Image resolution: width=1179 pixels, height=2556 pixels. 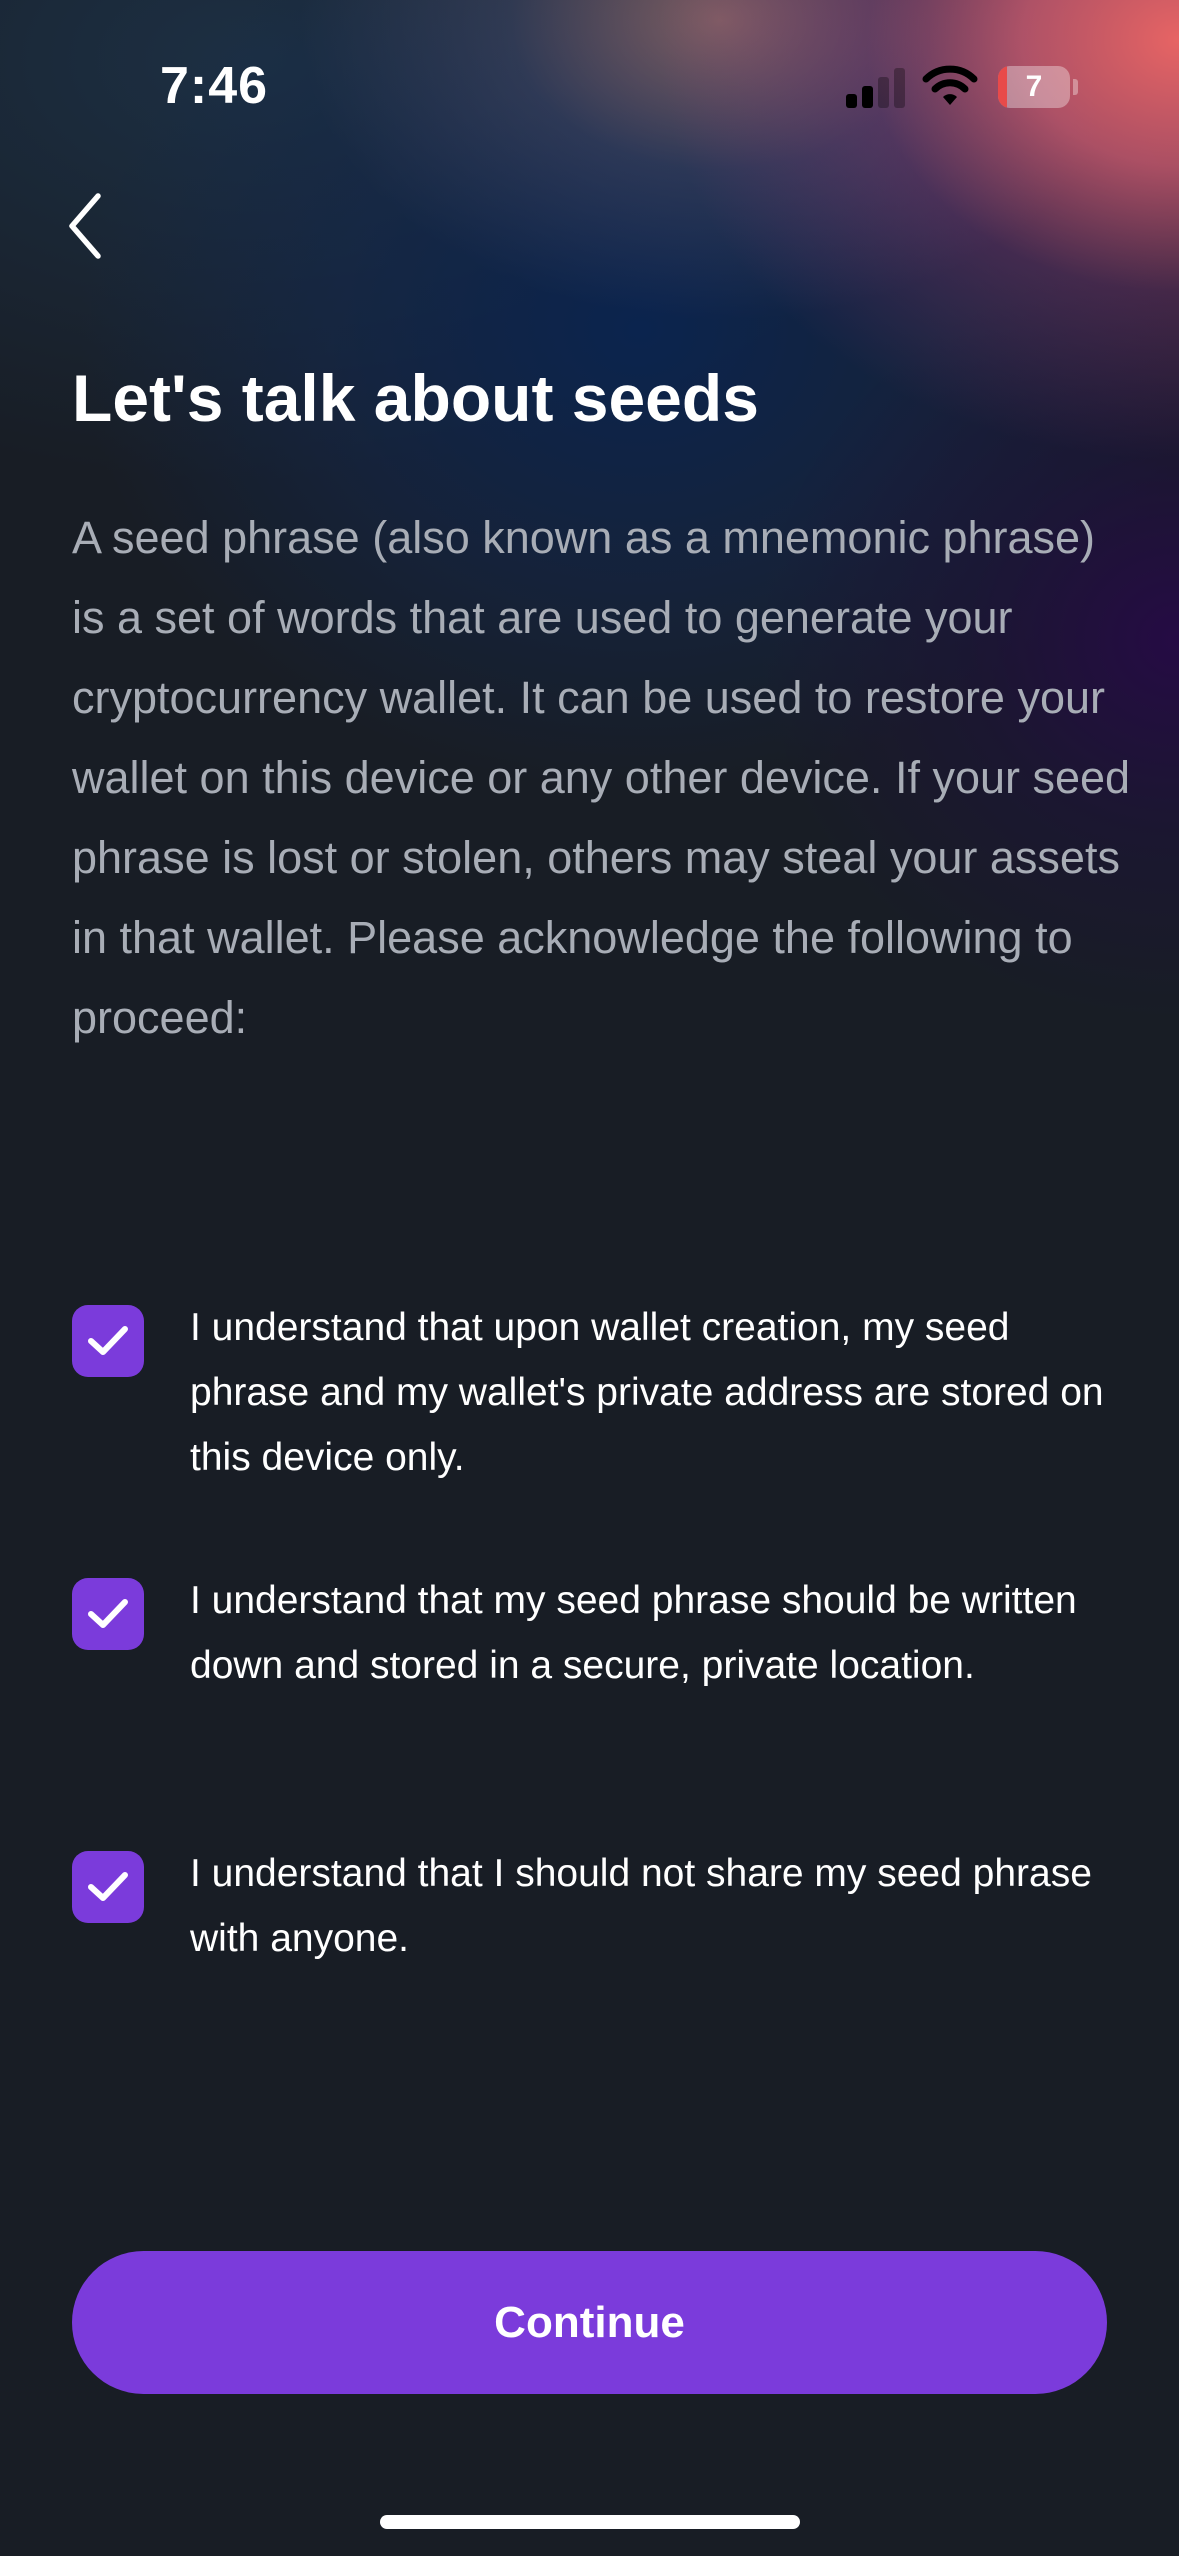 I want to click on battery-icon: 7, so click(x=1038, y=87).